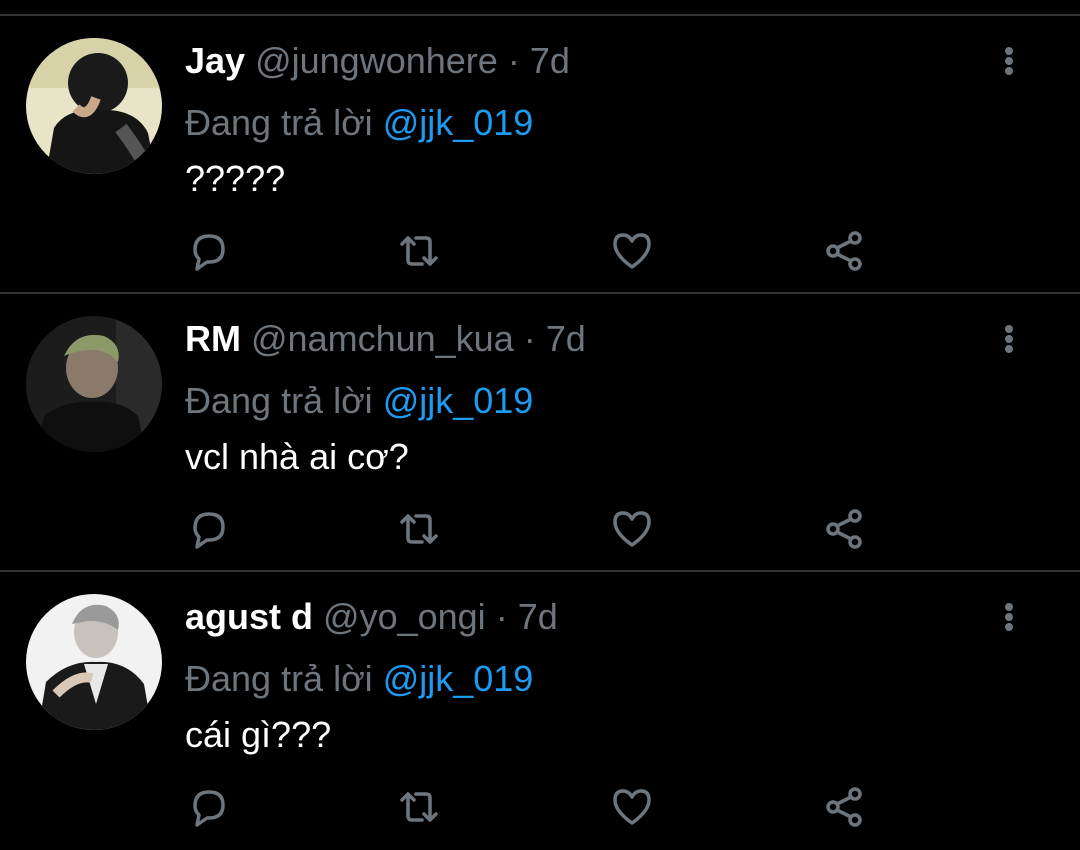 This screenshot has height=850, width=1080. Describe the element at coordinates (404, 616) in the screenshot. I see `handle: @yo_ongi` at that location.